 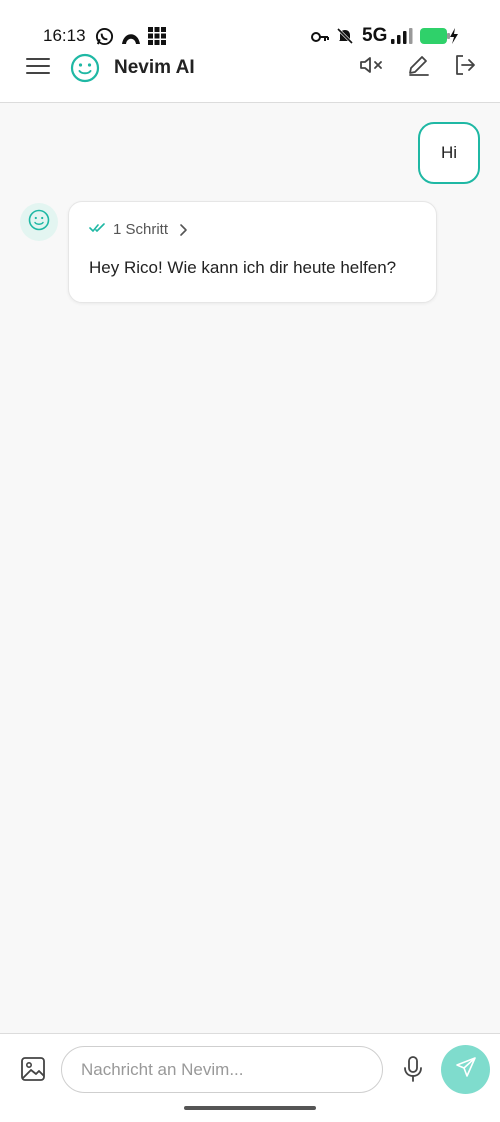 What do you see at coordinates (345, 38) in the screenshot?
I see `mute-icon` at bounding box center [345, 38].